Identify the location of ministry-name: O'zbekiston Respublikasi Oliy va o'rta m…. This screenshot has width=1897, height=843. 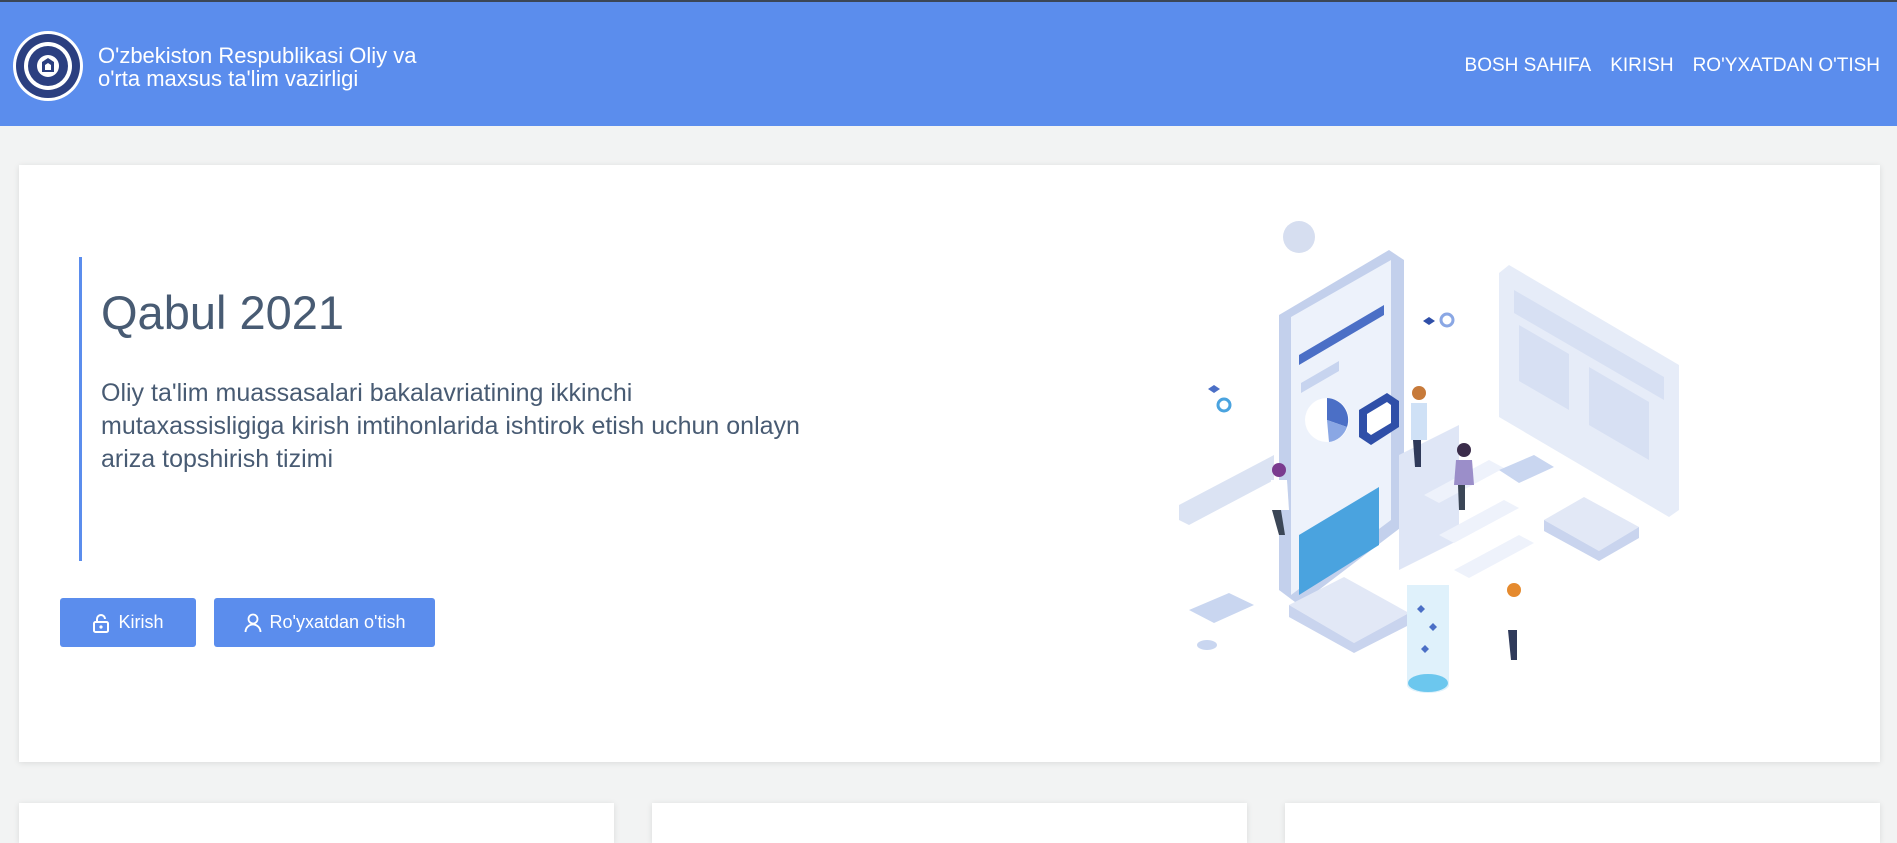
(257, 67).